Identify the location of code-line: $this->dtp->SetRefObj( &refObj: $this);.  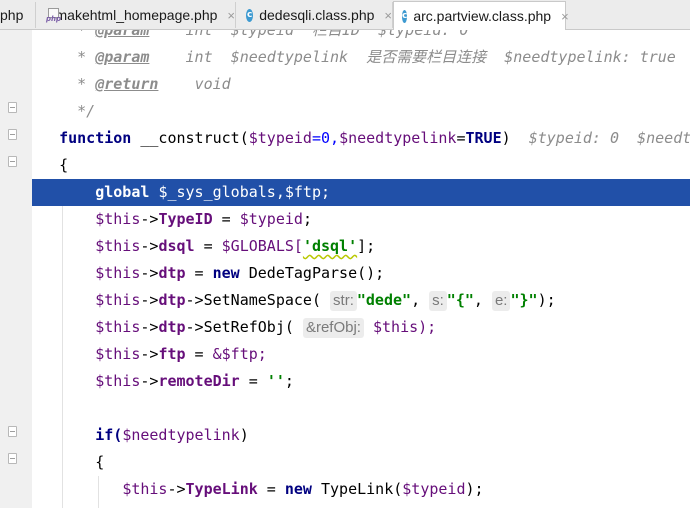
(361, 327).